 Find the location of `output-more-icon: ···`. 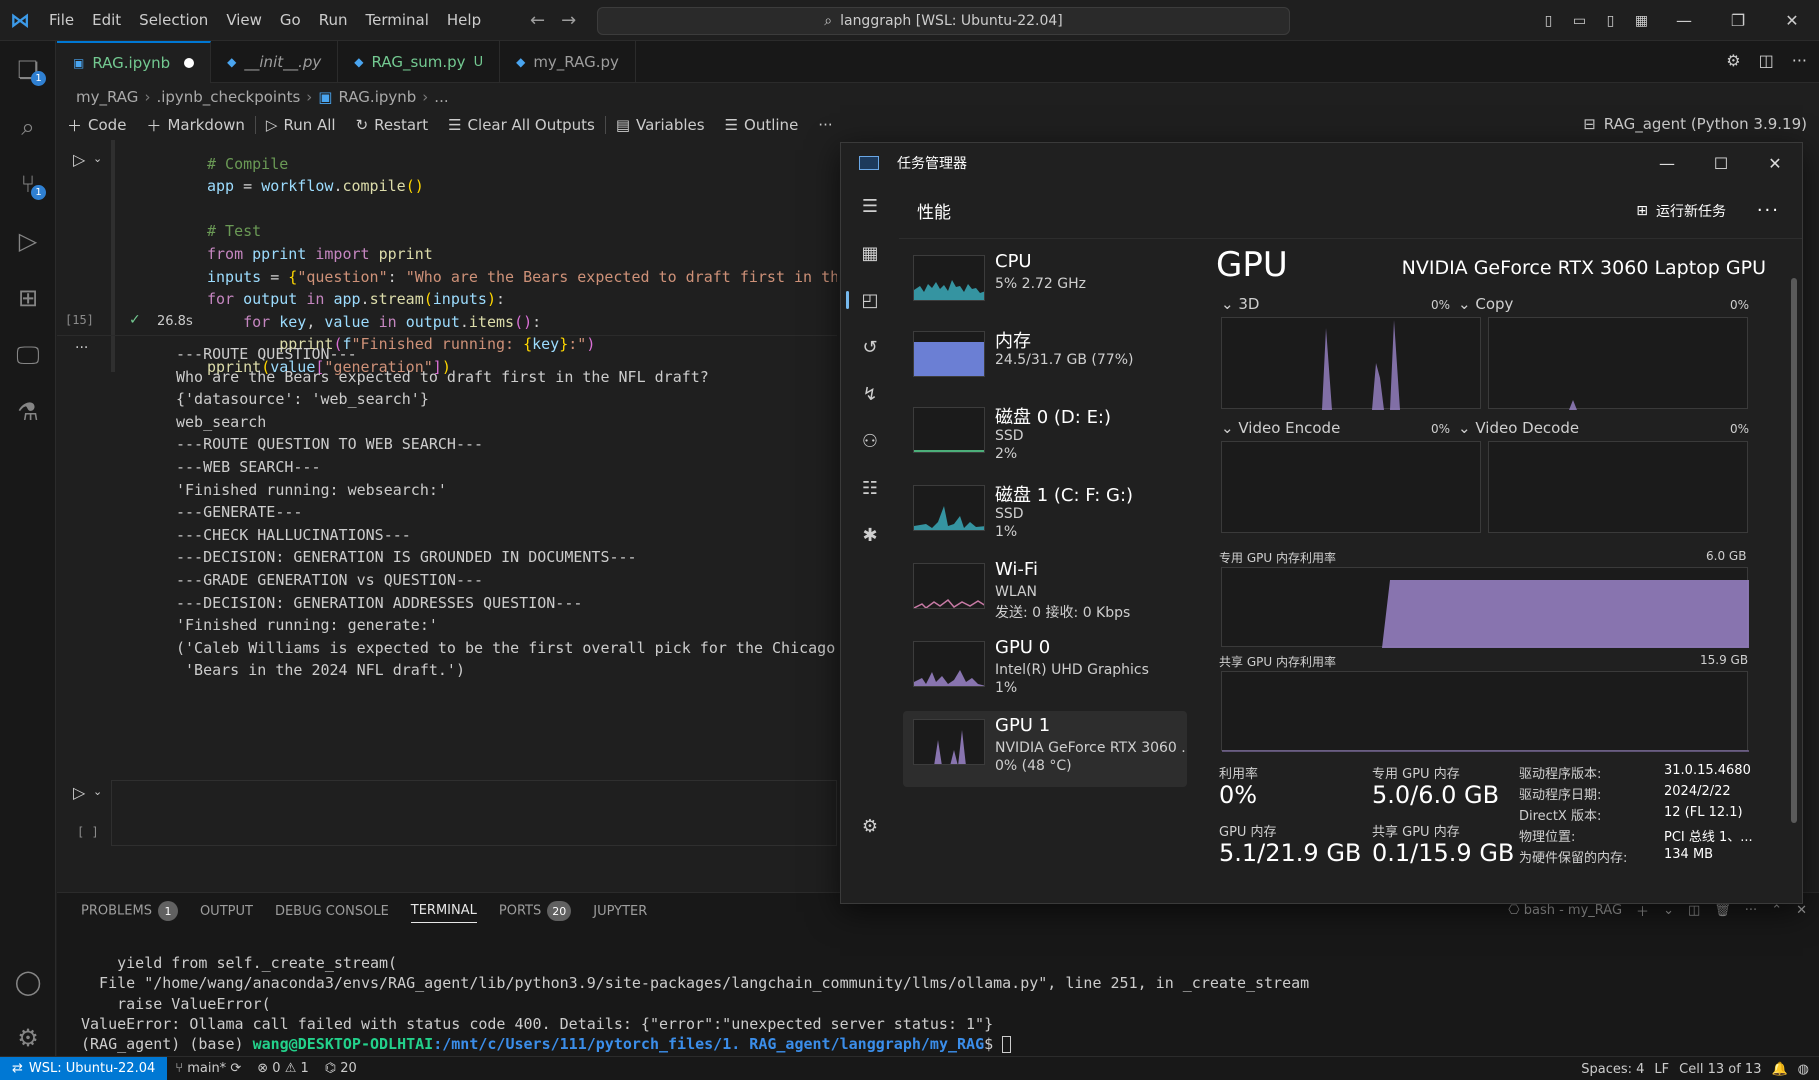

output-more-icon: ··· is located at coordinates (81, 348).